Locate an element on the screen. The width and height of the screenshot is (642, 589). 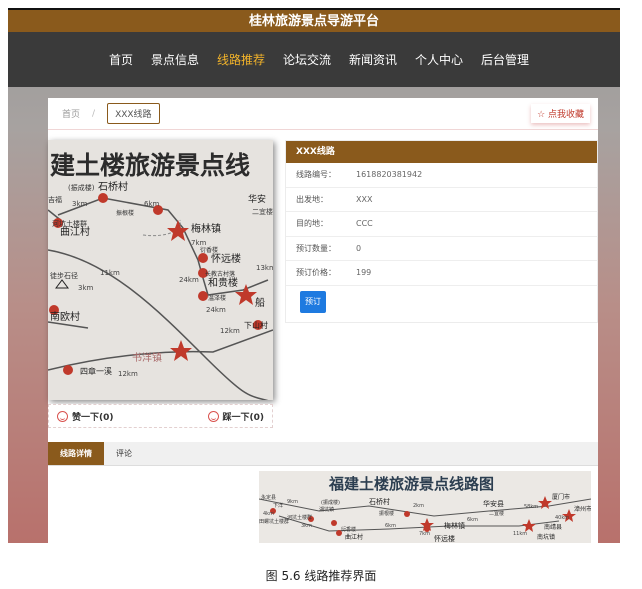
dislike-button: 踩一下(0) is located at coordinates (236, 416).